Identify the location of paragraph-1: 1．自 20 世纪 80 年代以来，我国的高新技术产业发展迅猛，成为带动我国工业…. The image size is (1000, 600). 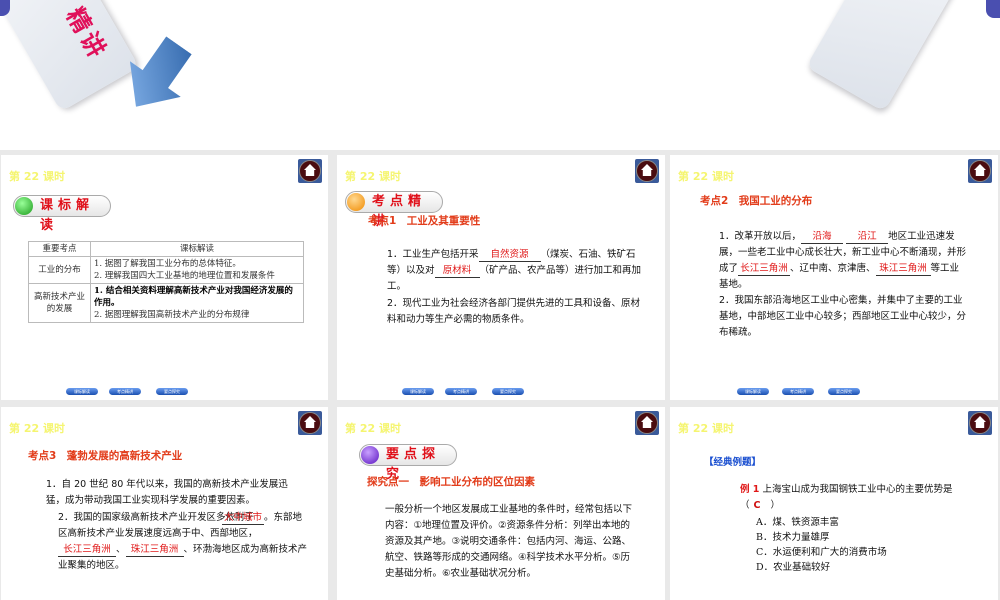
(167, 492).